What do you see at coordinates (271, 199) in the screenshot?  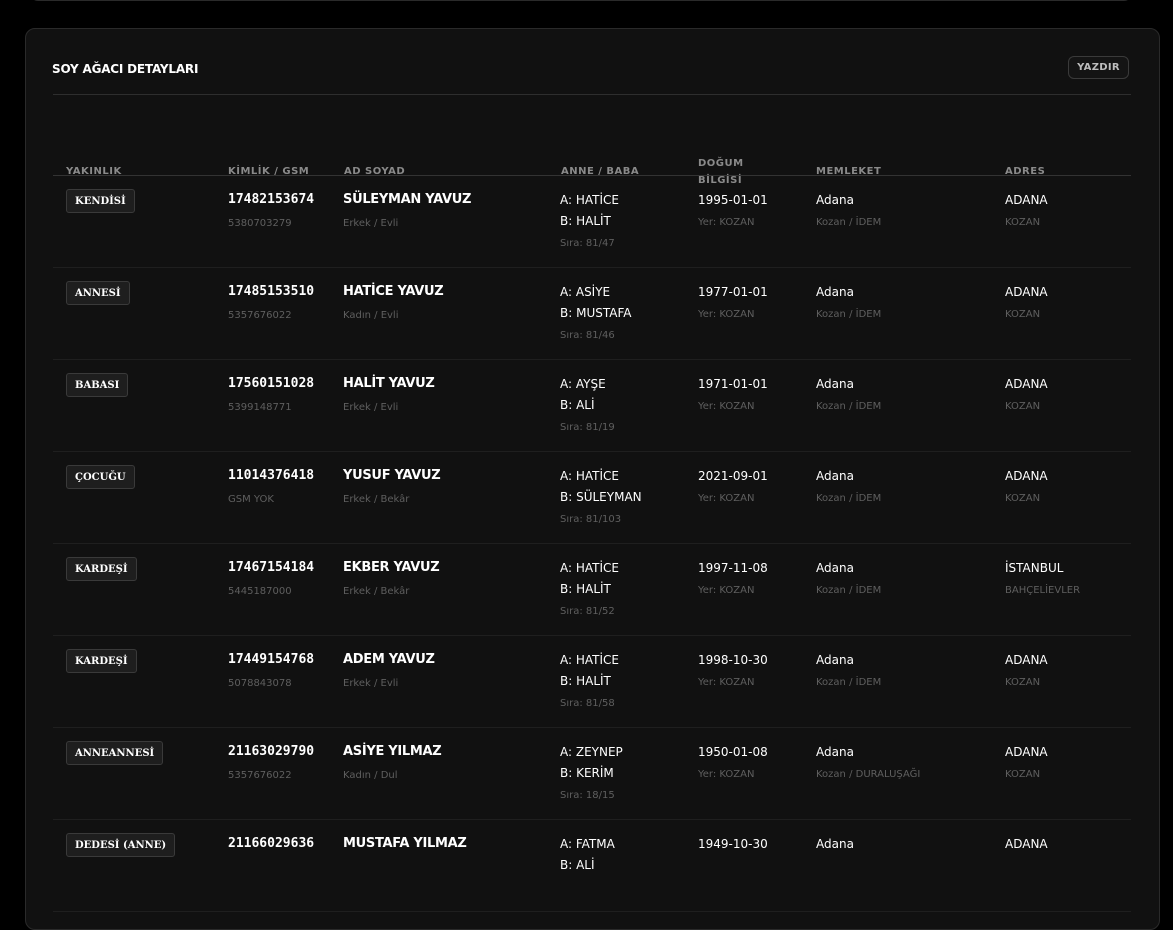 I see `identity-number: 17482153674` at bounding box center [271, 199].